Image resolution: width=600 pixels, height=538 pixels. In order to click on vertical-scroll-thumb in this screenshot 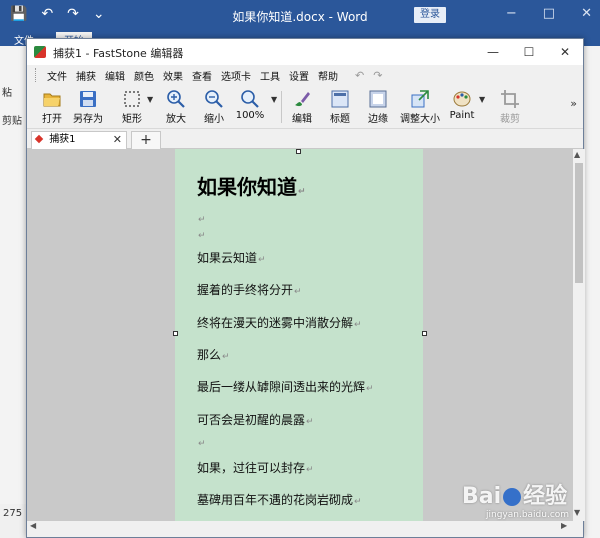, I will do `click(579, 223)`.